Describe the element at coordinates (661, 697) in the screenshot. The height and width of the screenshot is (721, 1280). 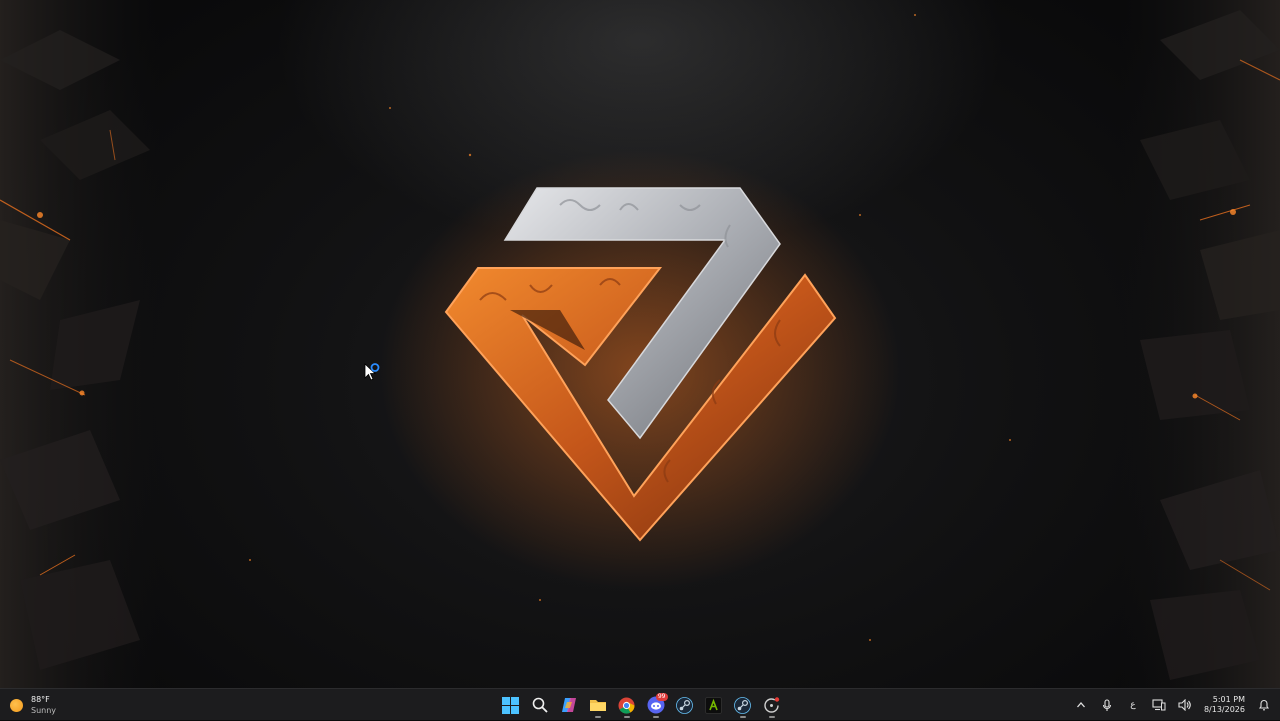
I see `discord-badge: 99` at that location.